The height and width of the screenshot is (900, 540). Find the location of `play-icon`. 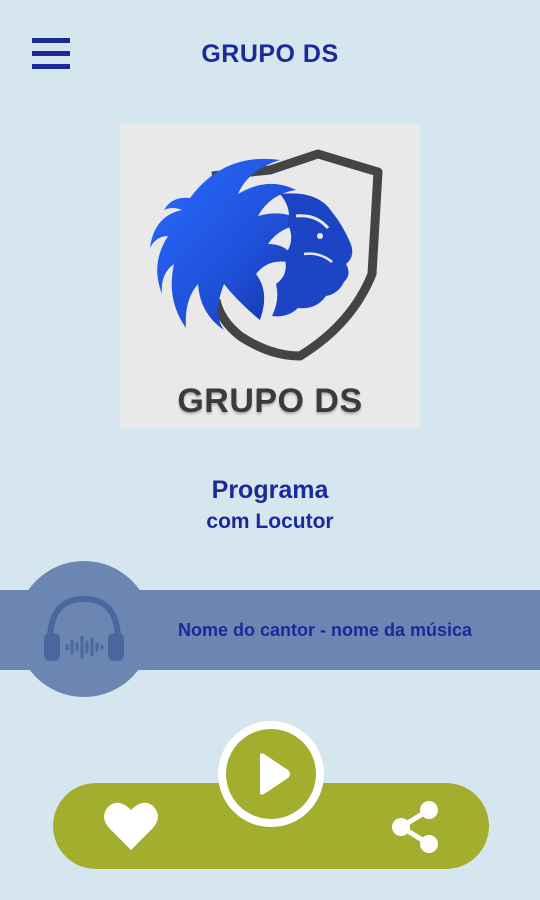

play-icon is located at coordinates (275, 774).